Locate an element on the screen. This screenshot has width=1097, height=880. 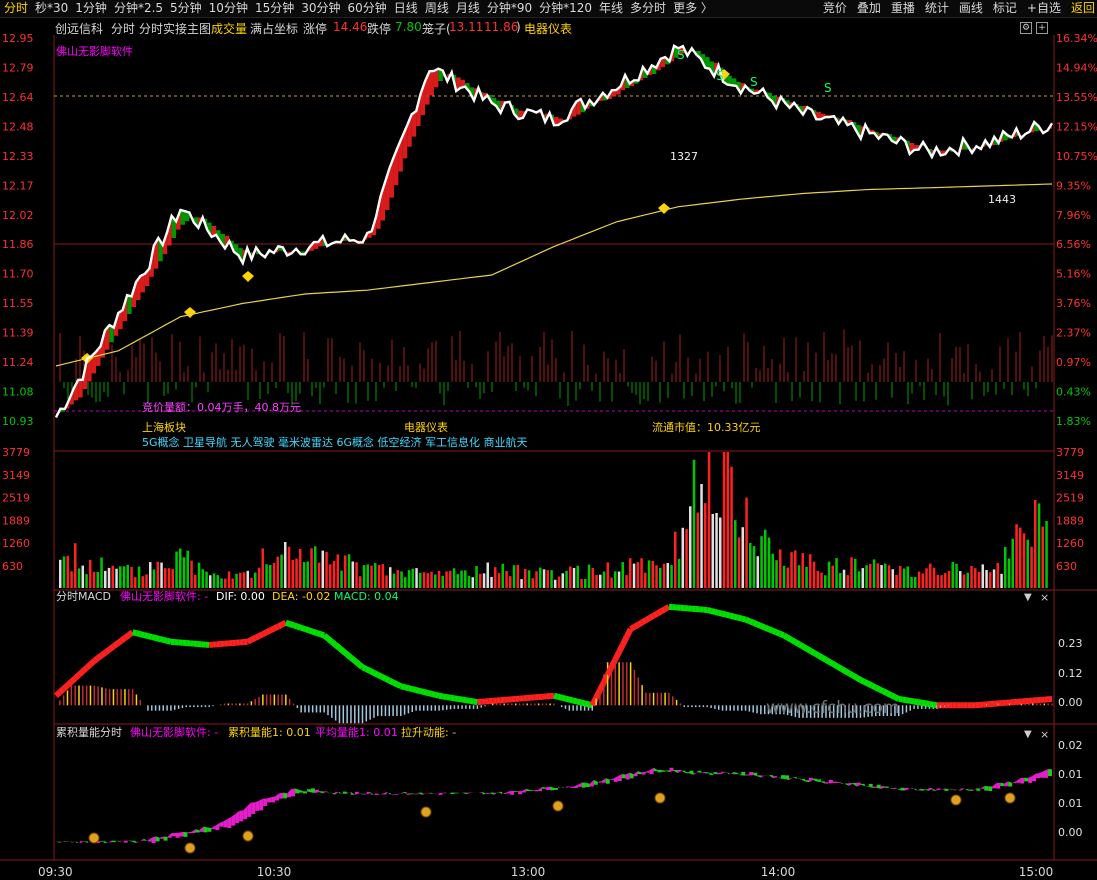
ribbon-segment is located at coordinates (431, 83).